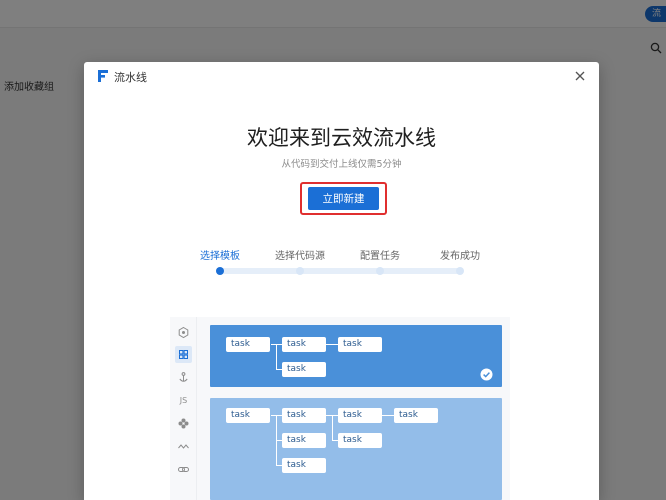 The height and width of the screenshot is (500, 666). I want to click on scan-icon, so click(183, 332).